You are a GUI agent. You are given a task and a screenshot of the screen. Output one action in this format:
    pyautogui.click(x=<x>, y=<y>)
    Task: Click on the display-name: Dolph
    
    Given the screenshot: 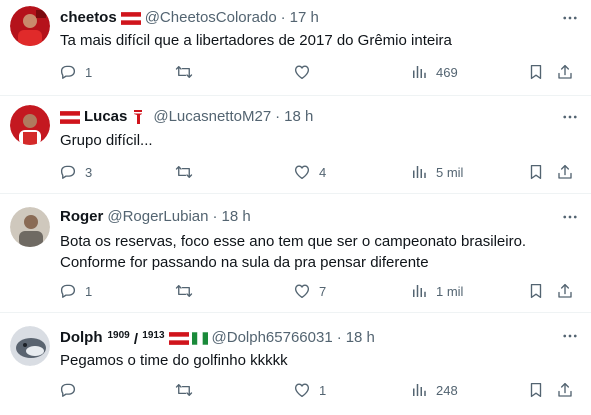 What is the action you would take?
    pyautogui.click(x=81, y=338)
    